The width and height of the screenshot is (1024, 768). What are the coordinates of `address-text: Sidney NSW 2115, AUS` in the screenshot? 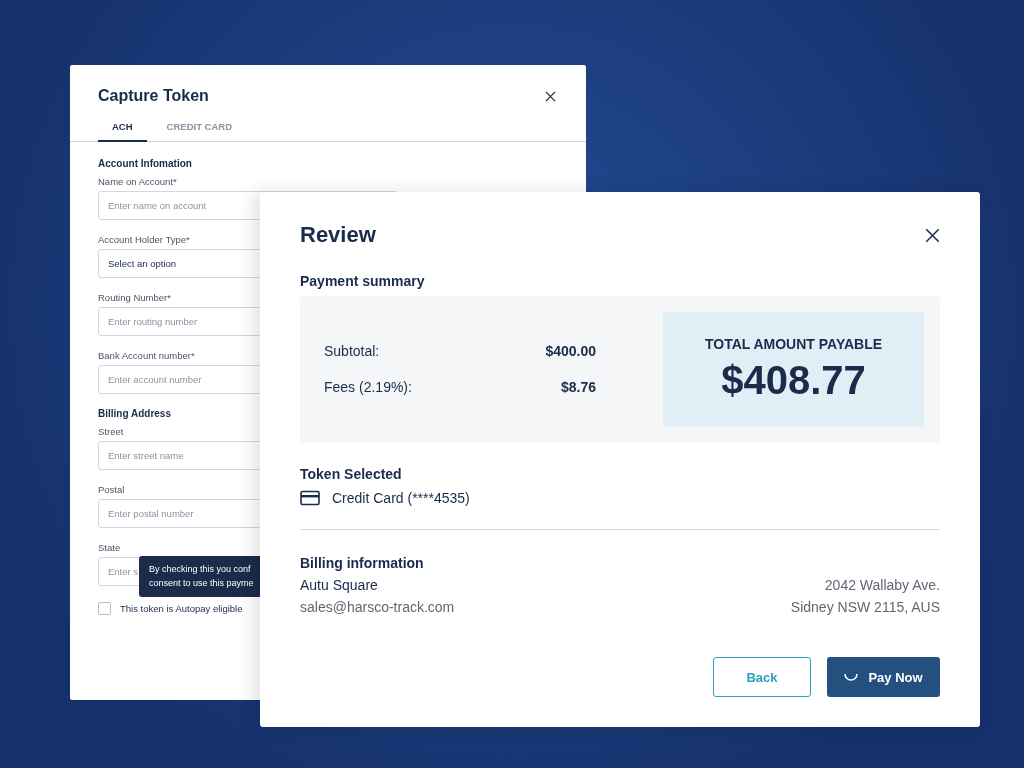 It's located at (865, 607).